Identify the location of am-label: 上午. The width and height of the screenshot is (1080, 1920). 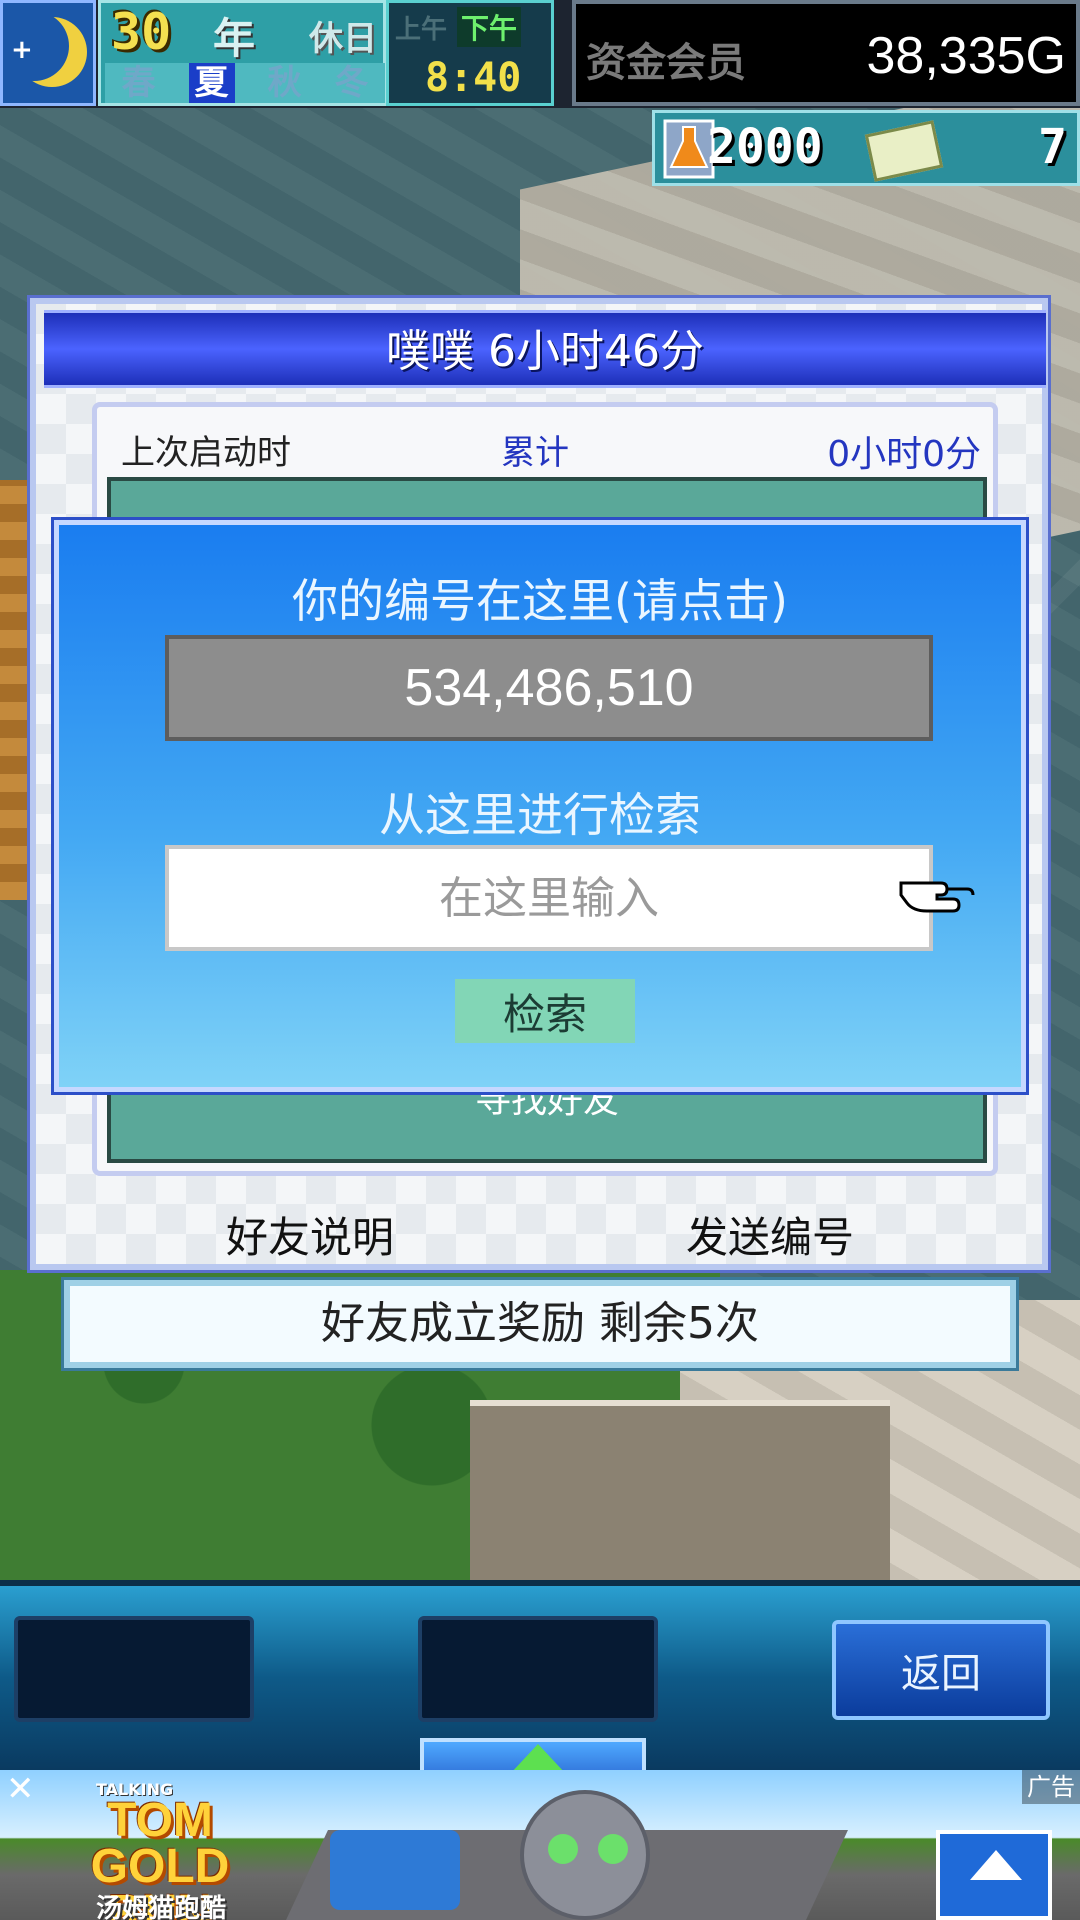
(421, 30).